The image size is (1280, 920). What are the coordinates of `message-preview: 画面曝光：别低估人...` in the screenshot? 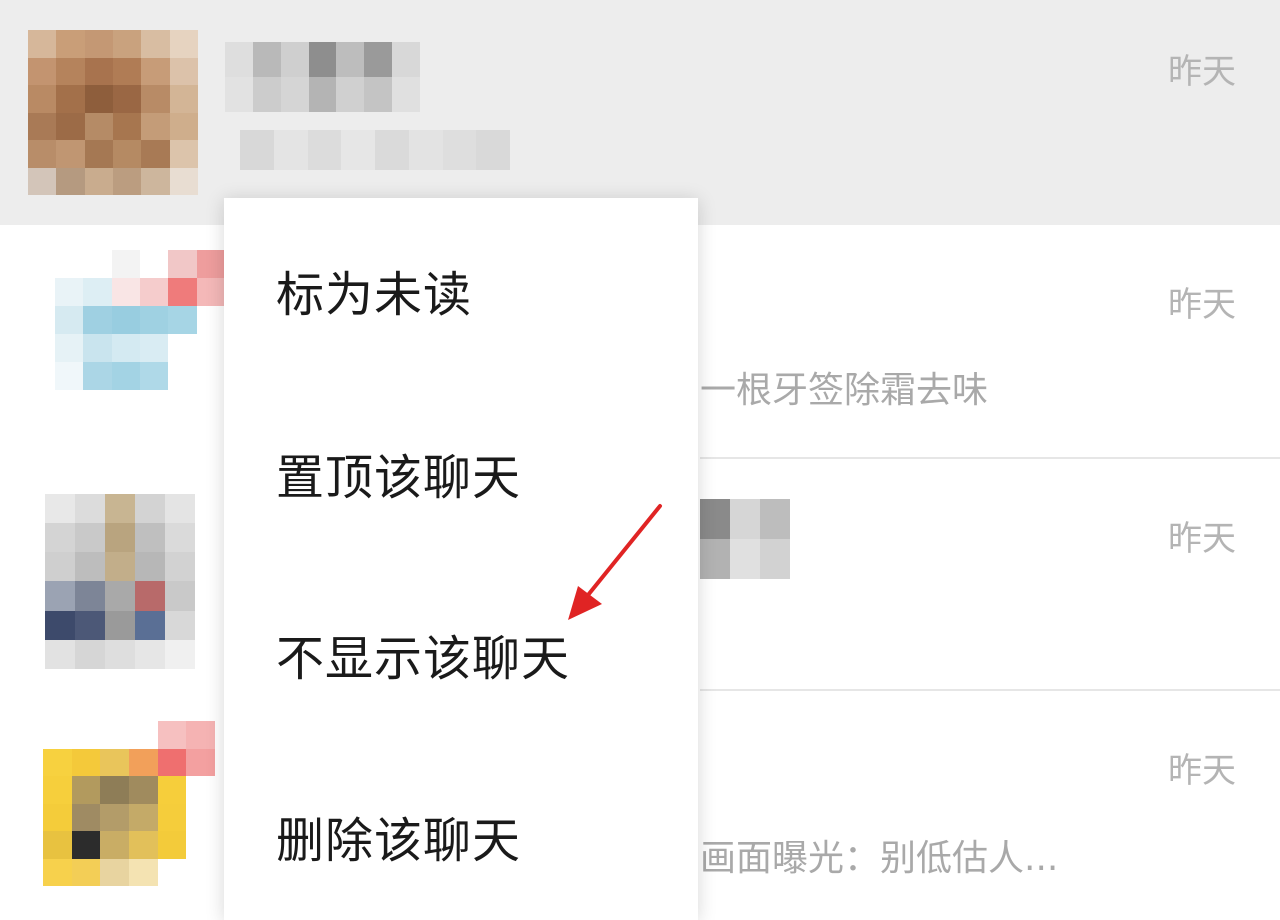 It's located at (879, 858).